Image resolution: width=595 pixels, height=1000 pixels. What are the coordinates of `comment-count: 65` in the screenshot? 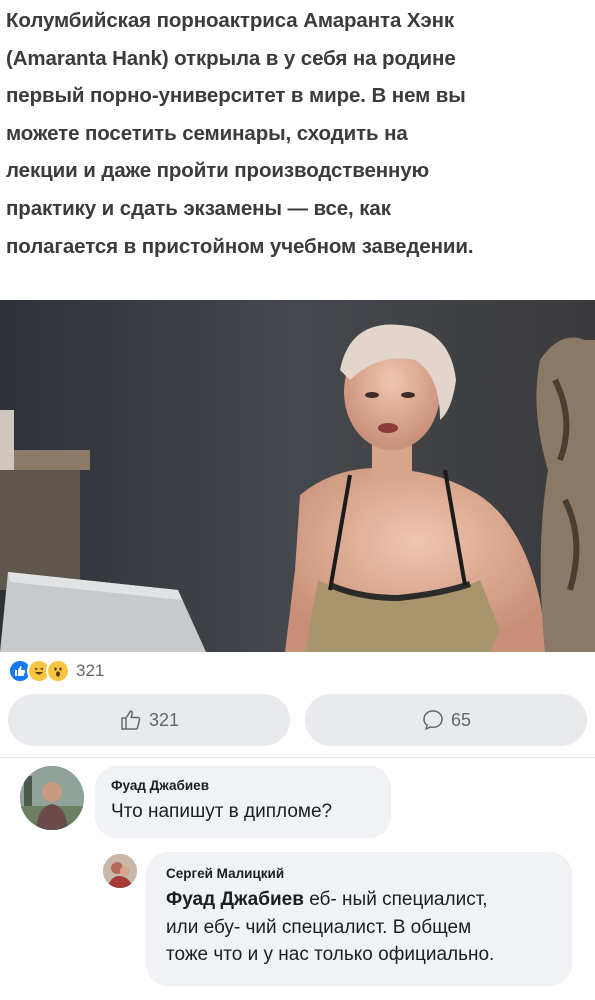 It's located at (461, 719).